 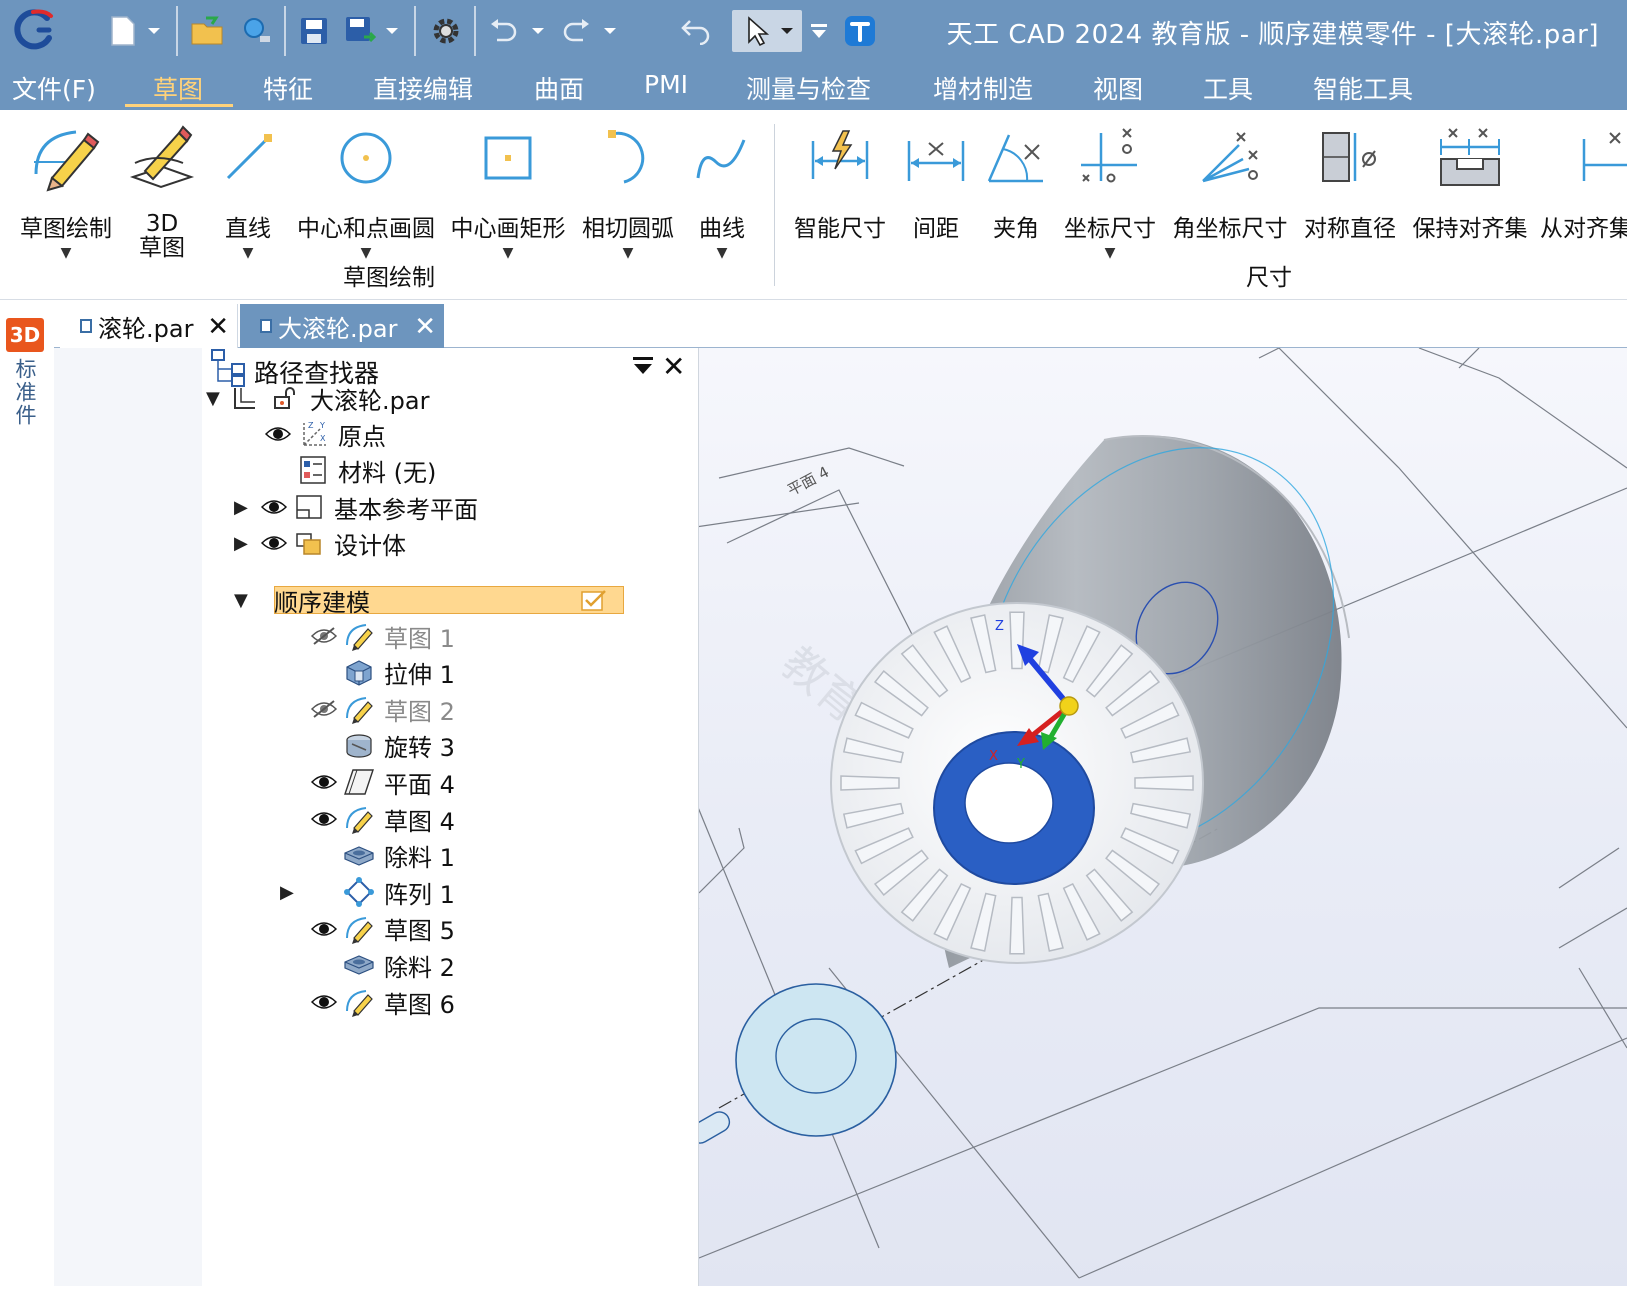 What do you see at coordinates (576, 31) in the screenshot?
I see `redo-icon` at bounding box center [576, 31].